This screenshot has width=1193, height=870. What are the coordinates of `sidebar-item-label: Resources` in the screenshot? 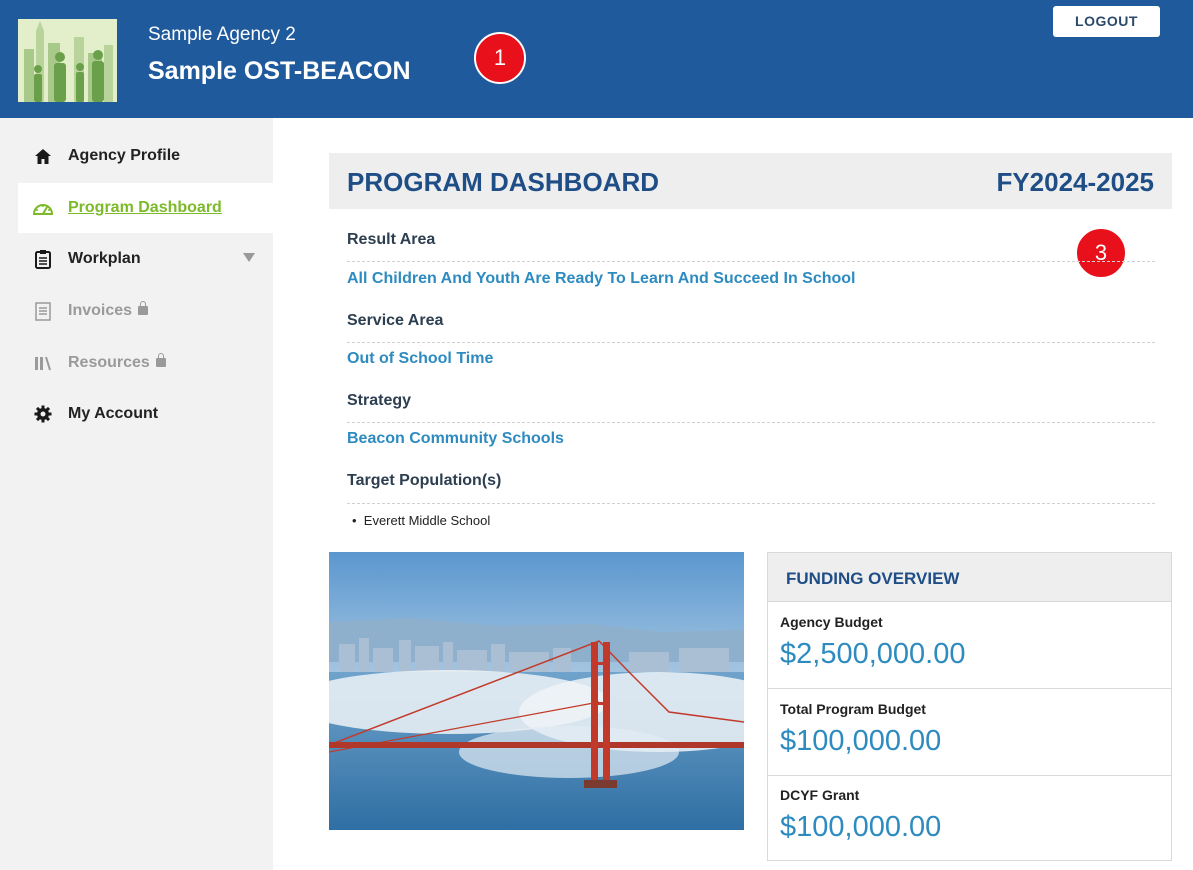 It's located at (109, 362).